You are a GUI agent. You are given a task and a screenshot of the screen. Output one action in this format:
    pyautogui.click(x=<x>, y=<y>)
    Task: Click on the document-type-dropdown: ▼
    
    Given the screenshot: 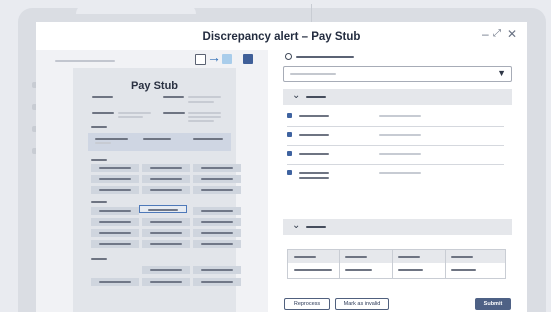 What is the action you would take?
    pyautogui.click(x=397, y=74)
    